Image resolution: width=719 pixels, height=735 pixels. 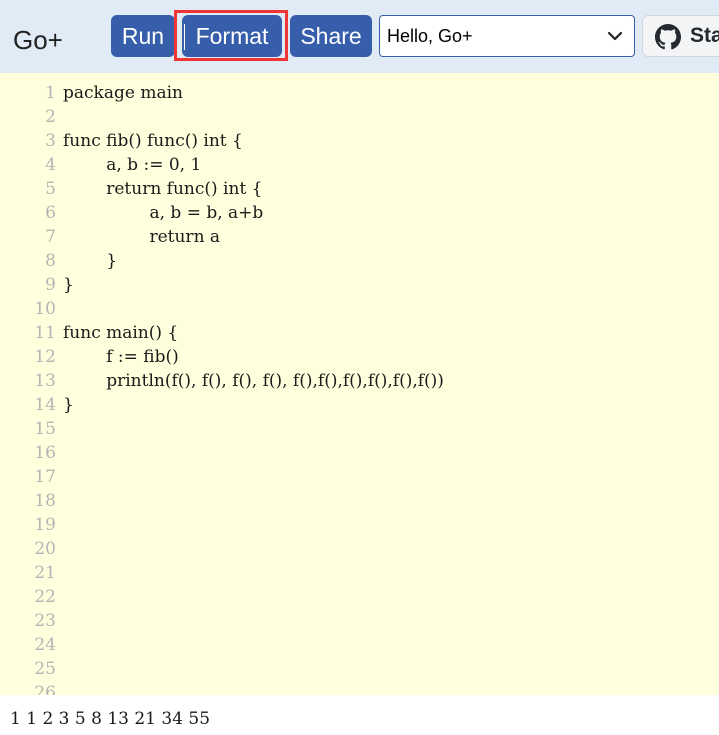 I want to click on line-number: 8, so click(x=50, y=261).